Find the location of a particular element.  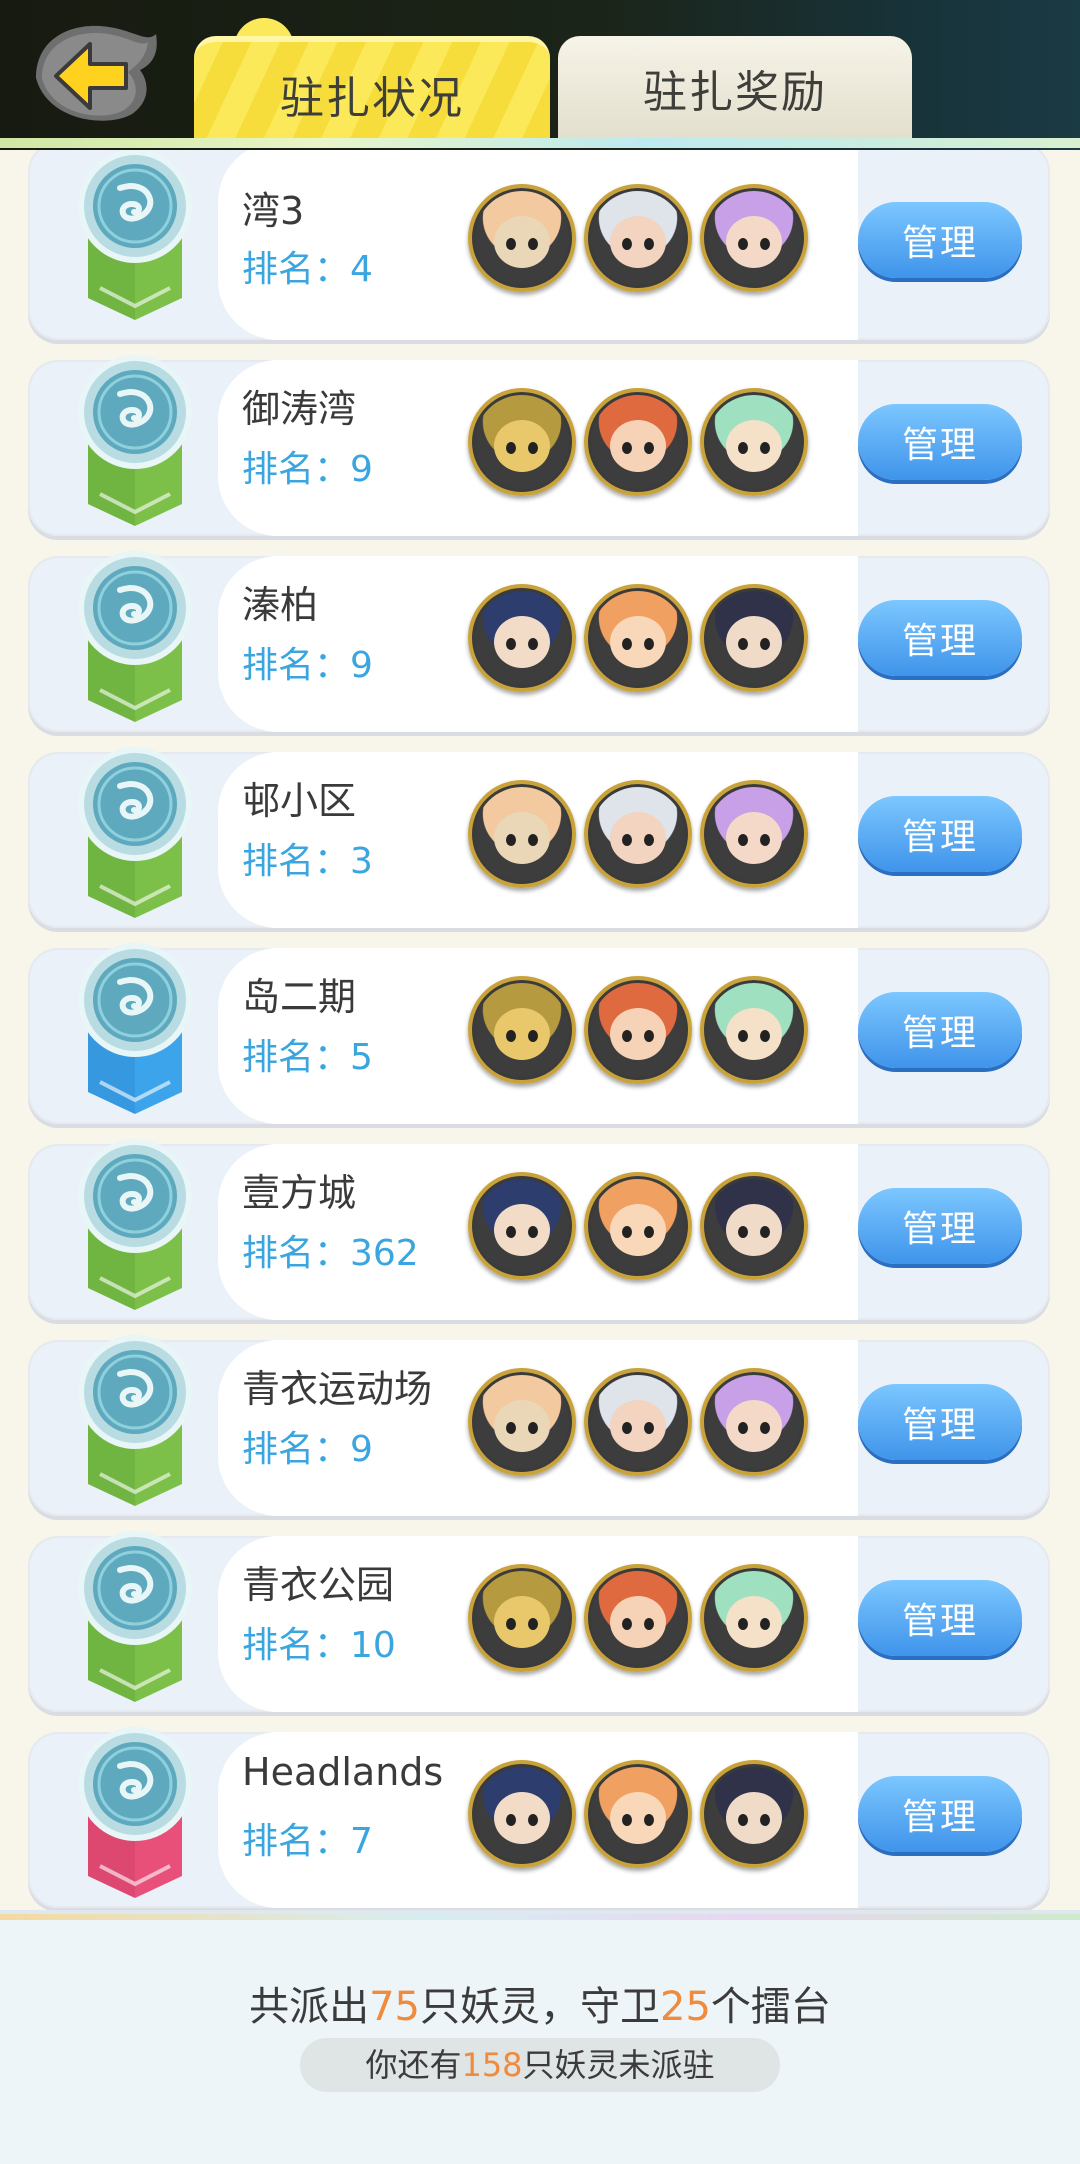

station-name: 湾3 is located at coordinates (273, 211).